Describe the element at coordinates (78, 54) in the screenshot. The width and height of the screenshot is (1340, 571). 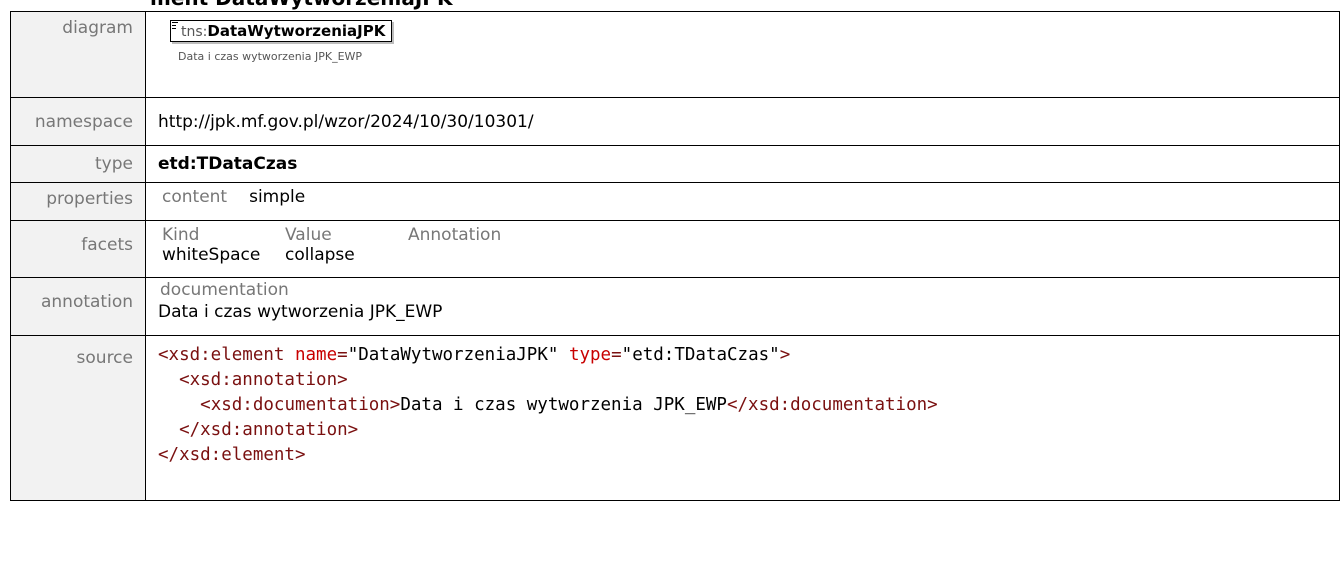
I see `label-diagram: diagram` at that location.